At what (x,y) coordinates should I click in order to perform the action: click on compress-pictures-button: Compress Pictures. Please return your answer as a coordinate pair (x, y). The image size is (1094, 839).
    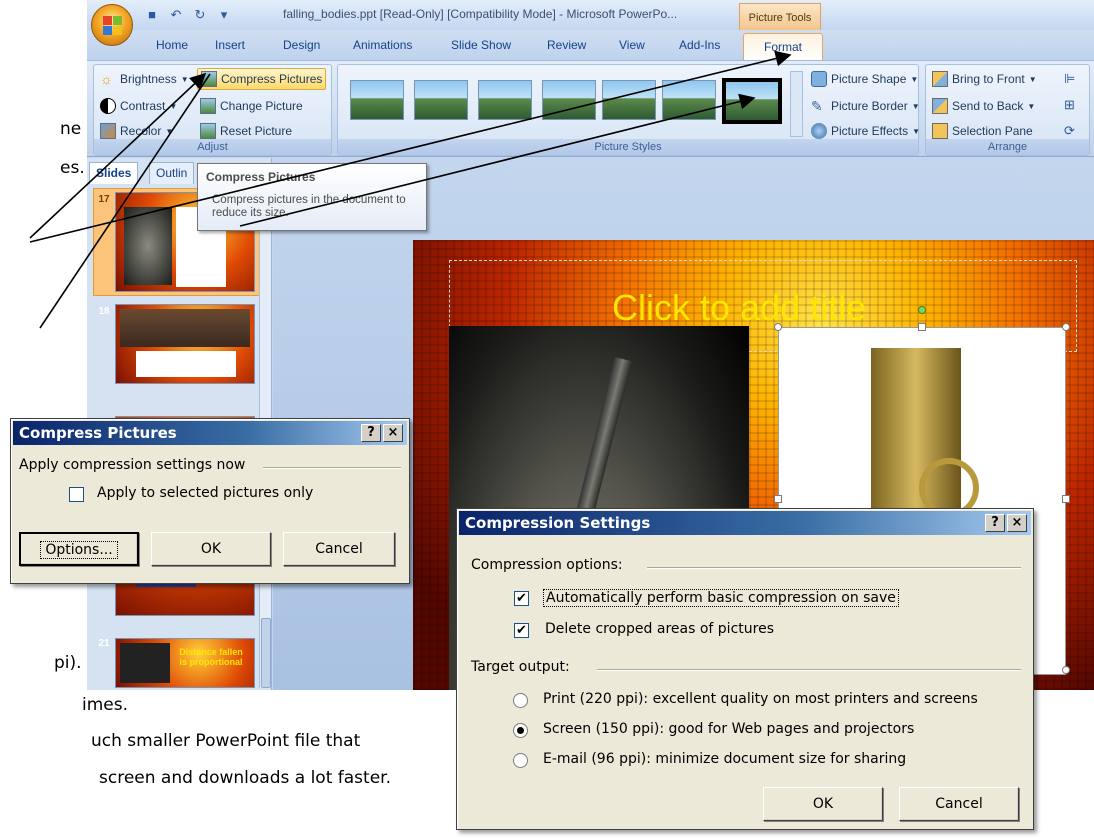
    Looking at the image, I should click on (262, 79).